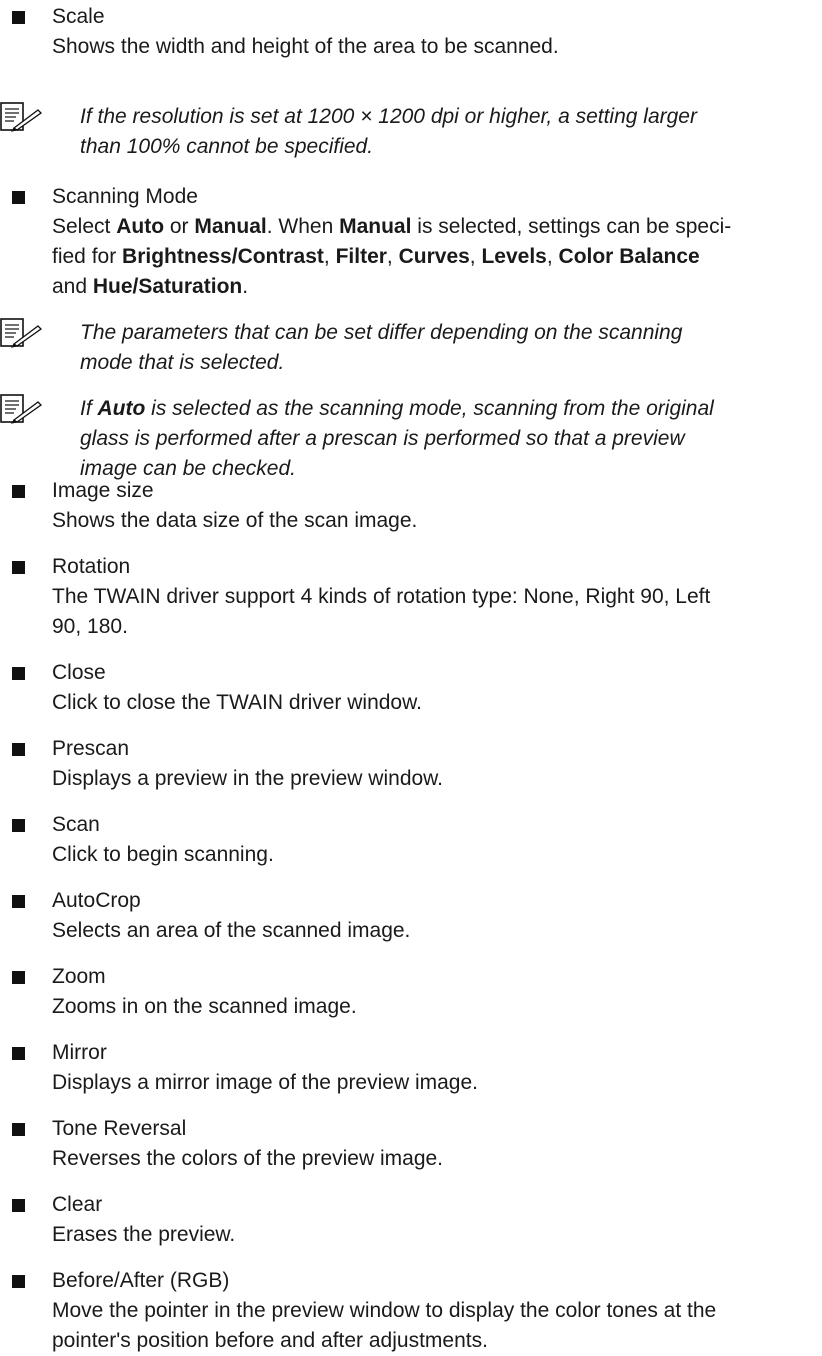 This screenshot has height=1356, width=822. What do you see at coordinates (79, 976) in the screenshot?
I see `item-term: Zoom` at bounding box center [79, 976].